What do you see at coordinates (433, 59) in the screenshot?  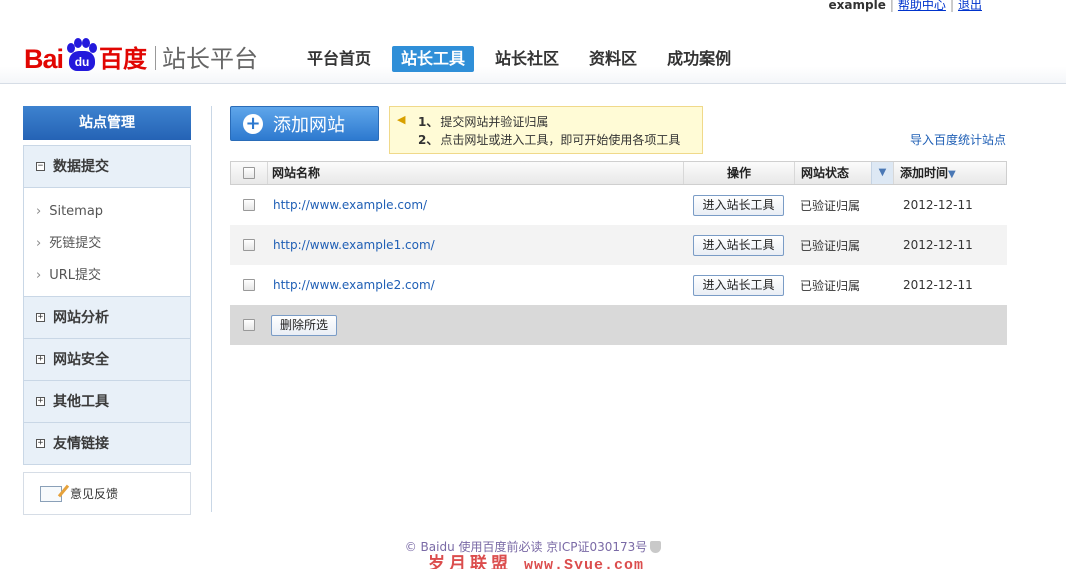 I see `nav-webmaster-tools: 站长工具` at bounding box center [433, 59].